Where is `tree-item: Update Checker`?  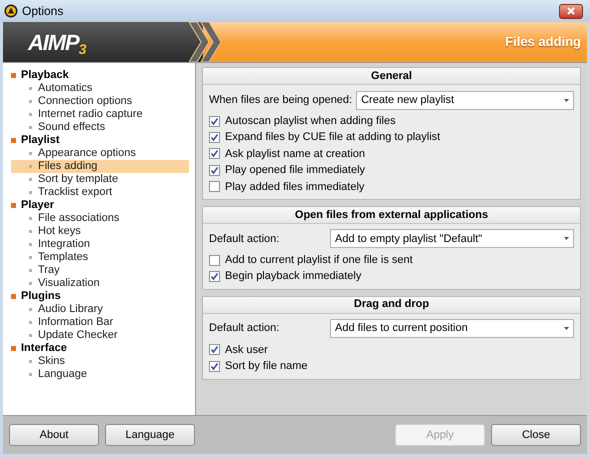
tree-item: Update Checker is located at coordinates (100, 335).